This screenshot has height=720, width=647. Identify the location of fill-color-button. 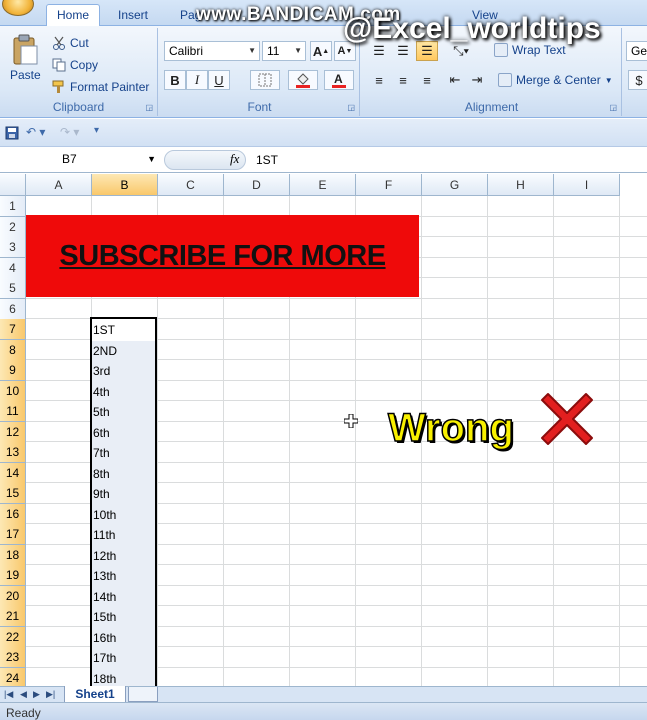
(303, 80).